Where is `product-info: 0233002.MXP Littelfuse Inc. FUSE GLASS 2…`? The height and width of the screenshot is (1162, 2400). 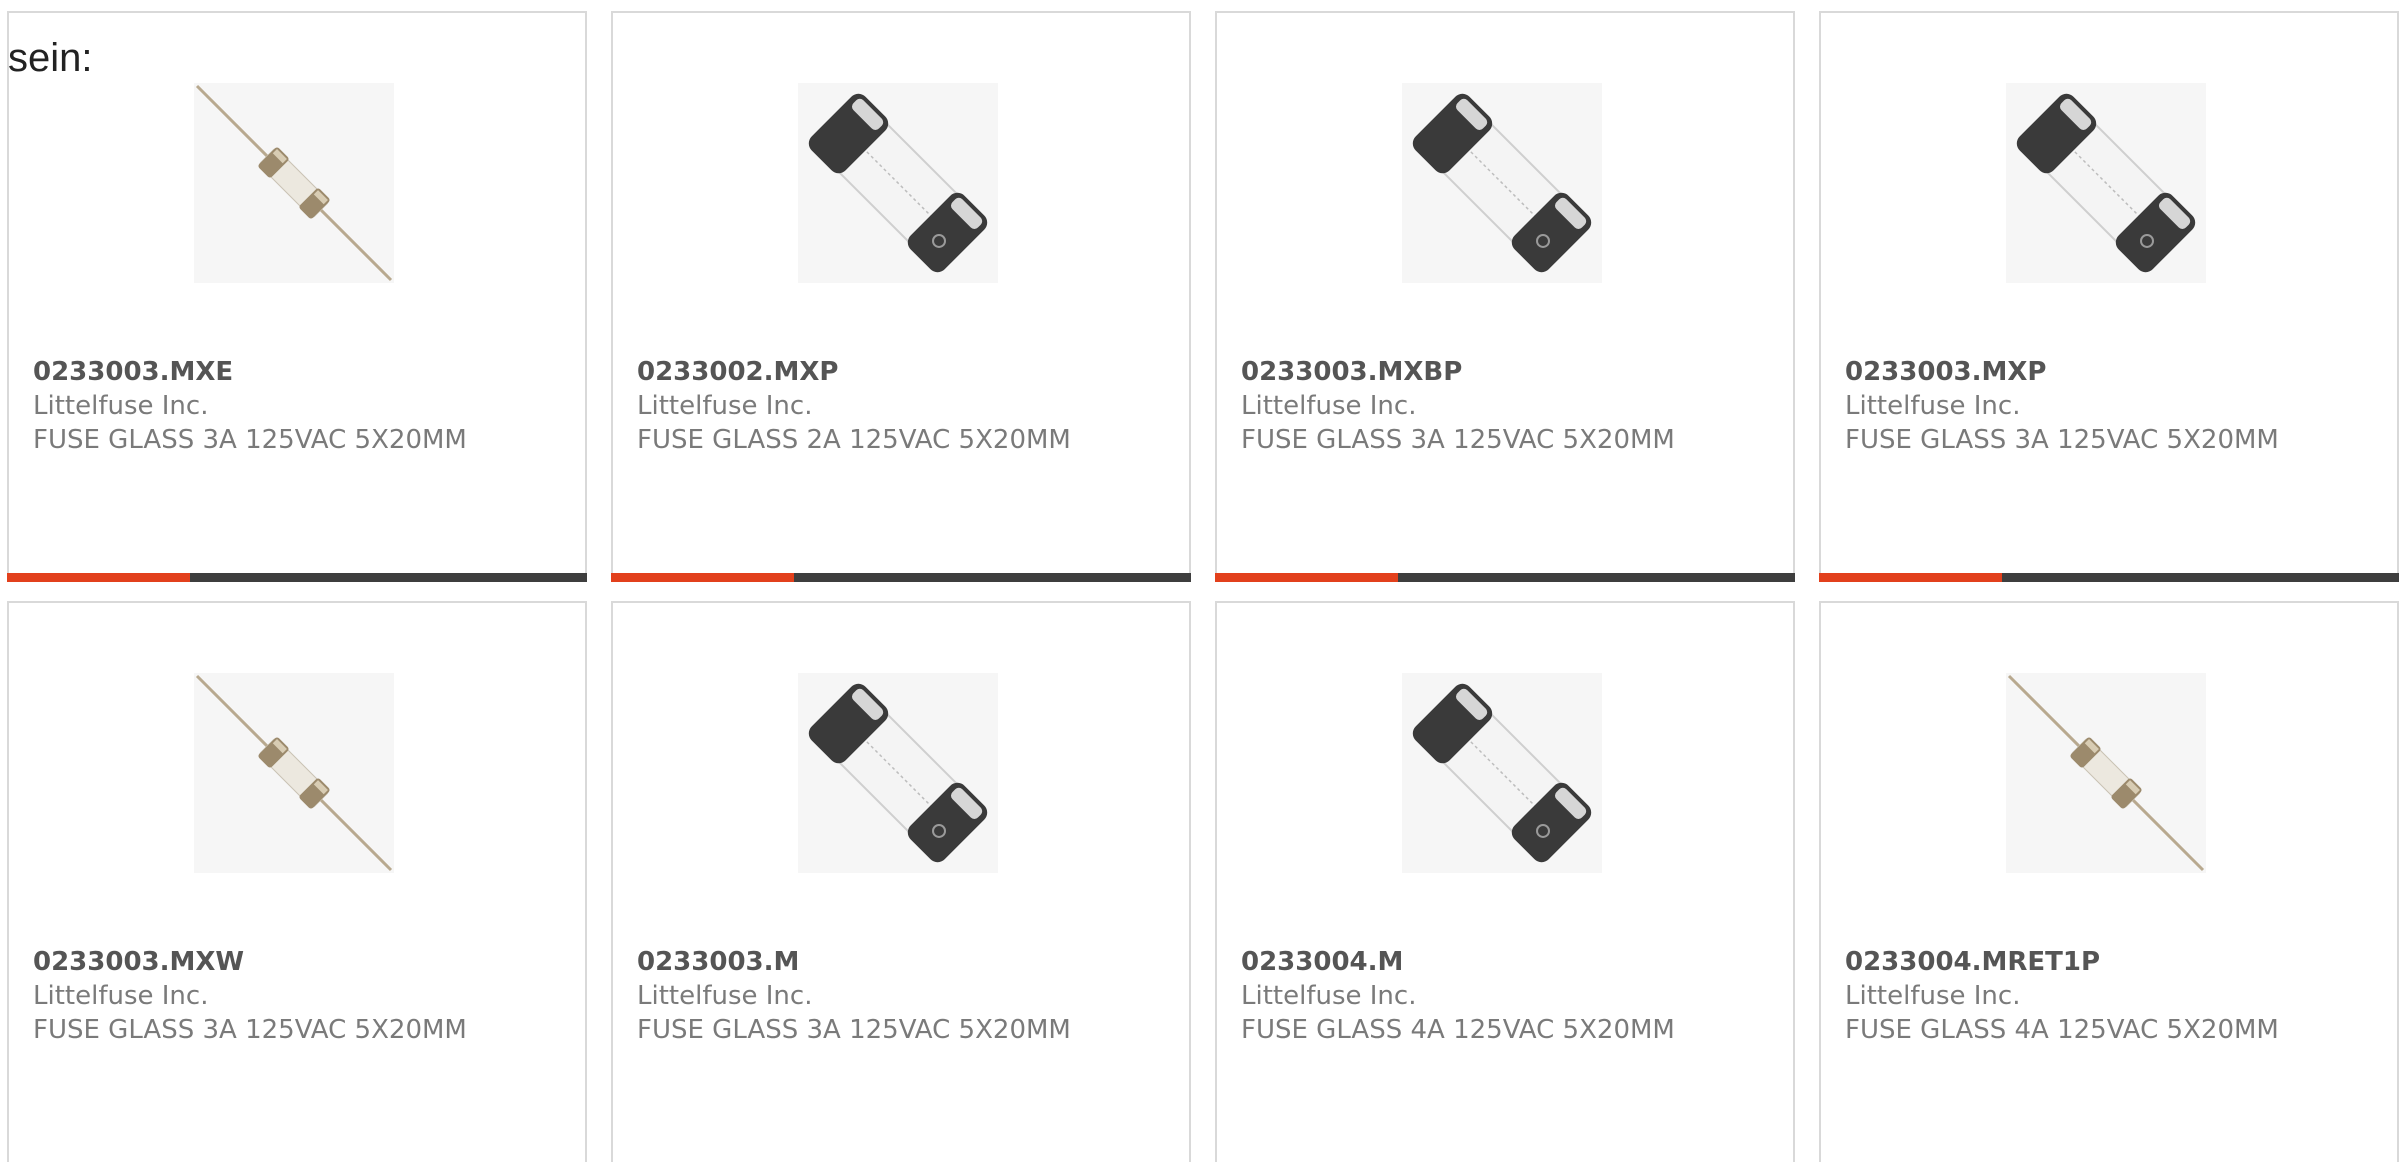
product-info: 0233002.MXP Littelfuse Inc. FUSE GLASS 2… is located at coordinates (907, 406).